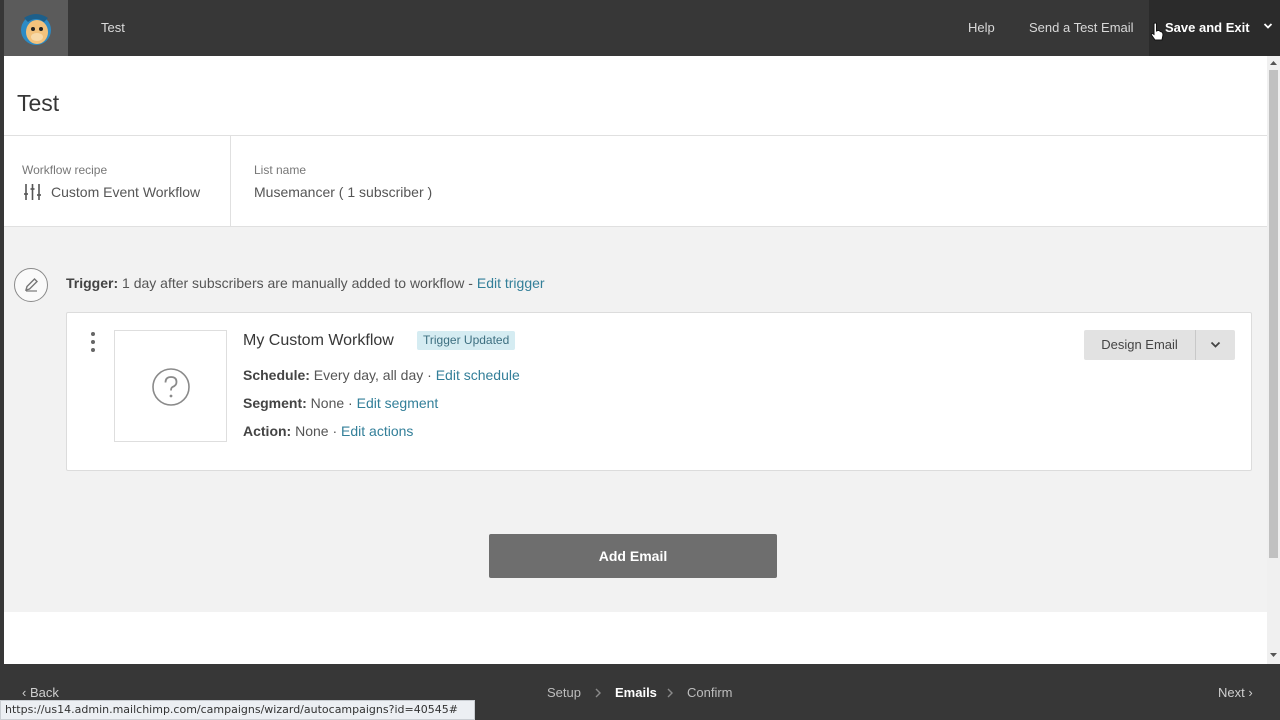 Image resolution: width=1280 pixels, height=720 pixels. I want to click on workflow-recipe-label: Workflow recipe, so click(65, 170).